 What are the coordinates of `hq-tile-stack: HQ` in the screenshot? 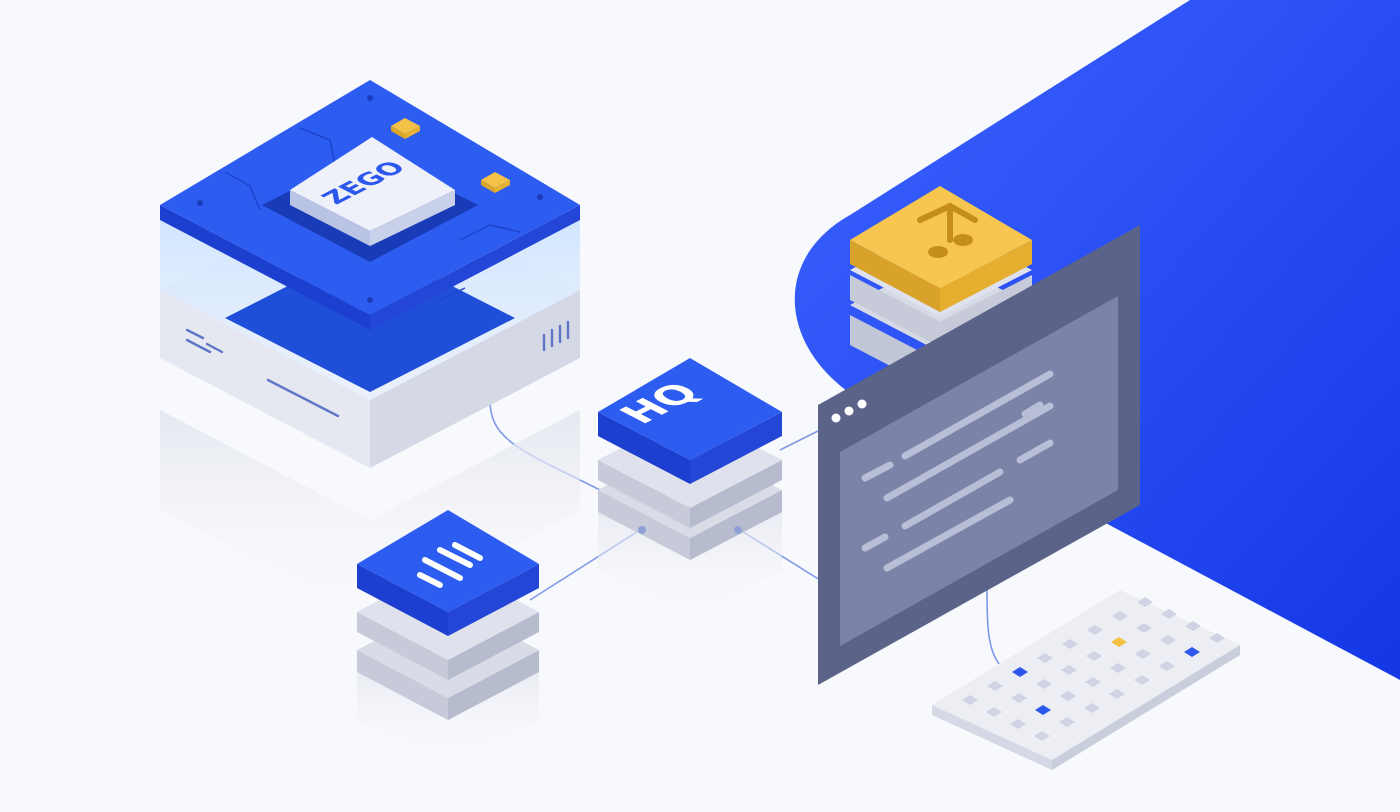 It's located at (690, 489).